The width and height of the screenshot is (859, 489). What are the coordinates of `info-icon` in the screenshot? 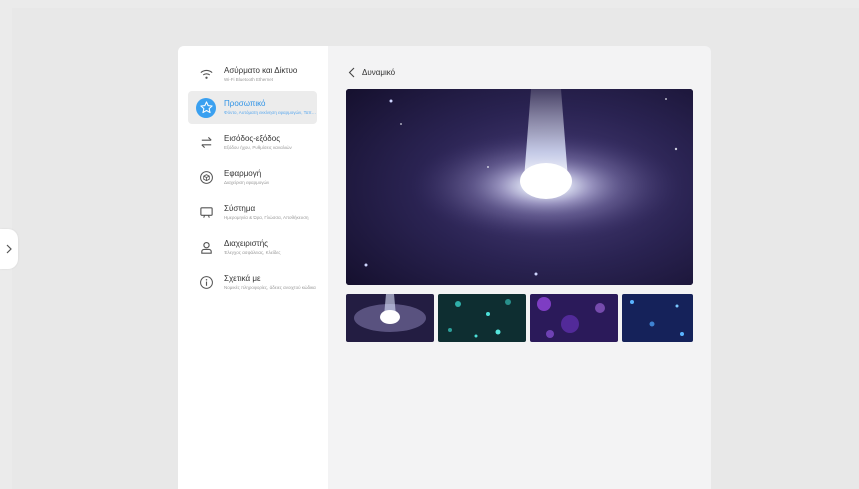 It's located at (206, 283).